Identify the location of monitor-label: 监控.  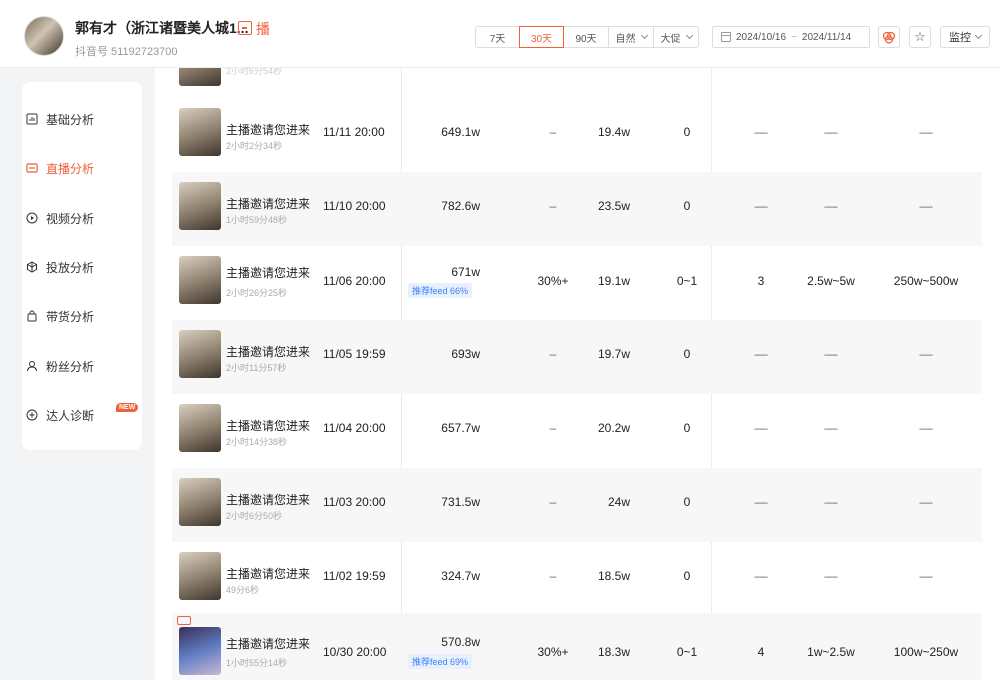
(960, 37).